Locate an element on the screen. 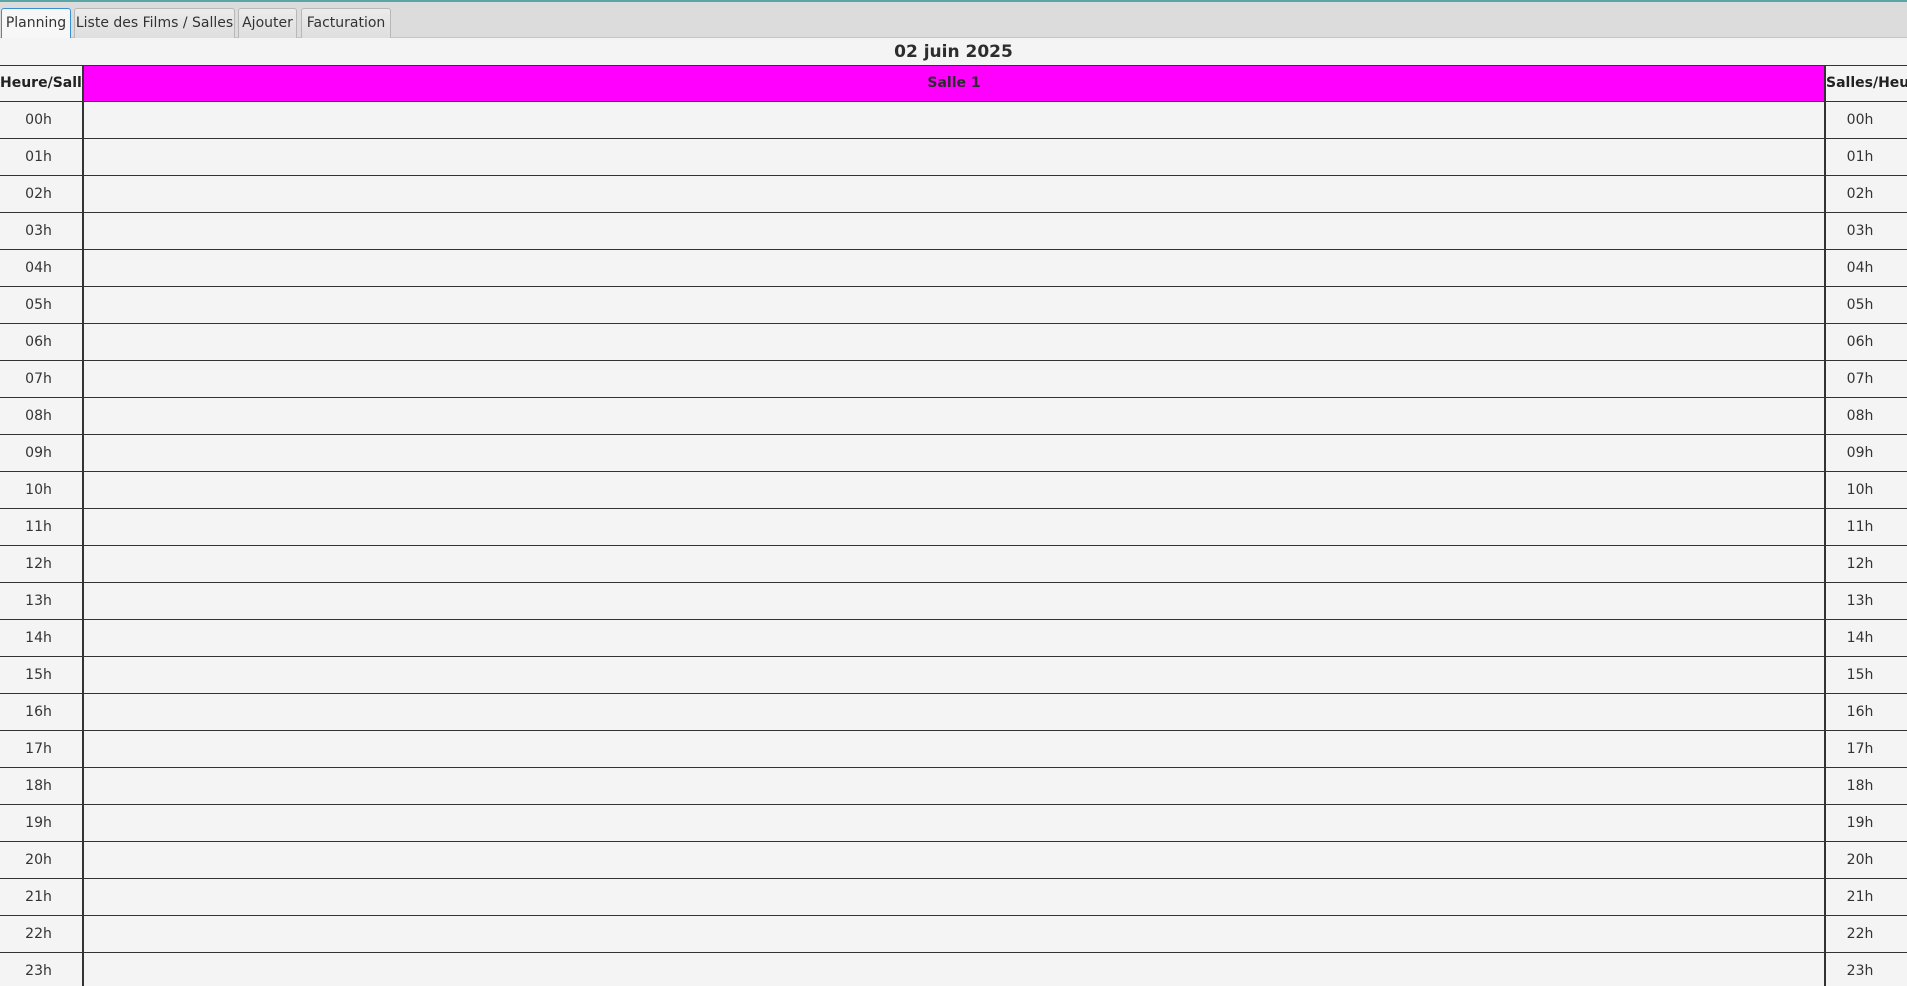  hour-label-left: 10h is located at coordinates (42, 490).